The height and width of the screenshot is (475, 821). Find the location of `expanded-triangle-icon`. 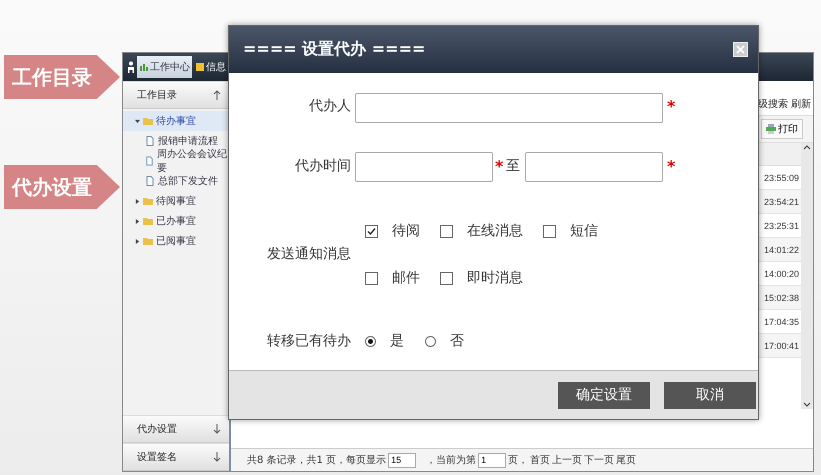

expanded-triangle-icon is located at coordinates (137, 121).